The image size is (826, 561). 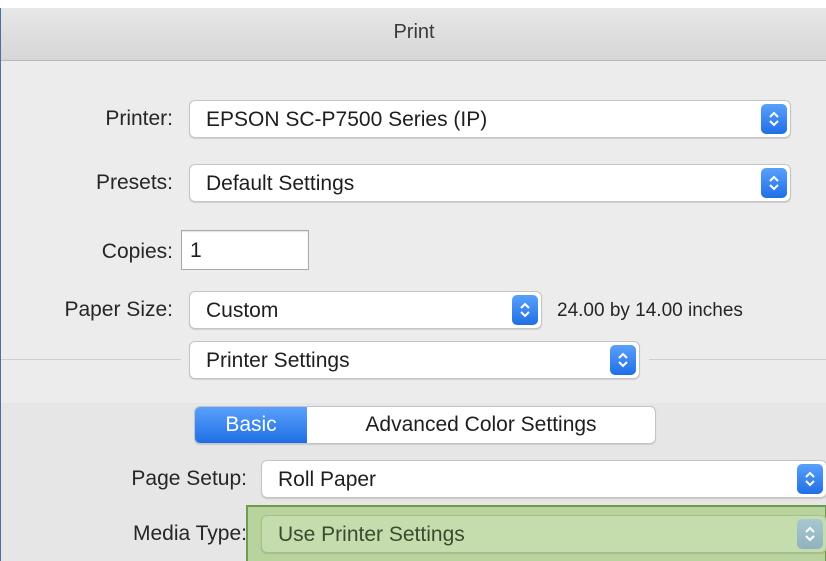 I want to click on page-setup-label: Page Setup:, so click(x=189, y=478).